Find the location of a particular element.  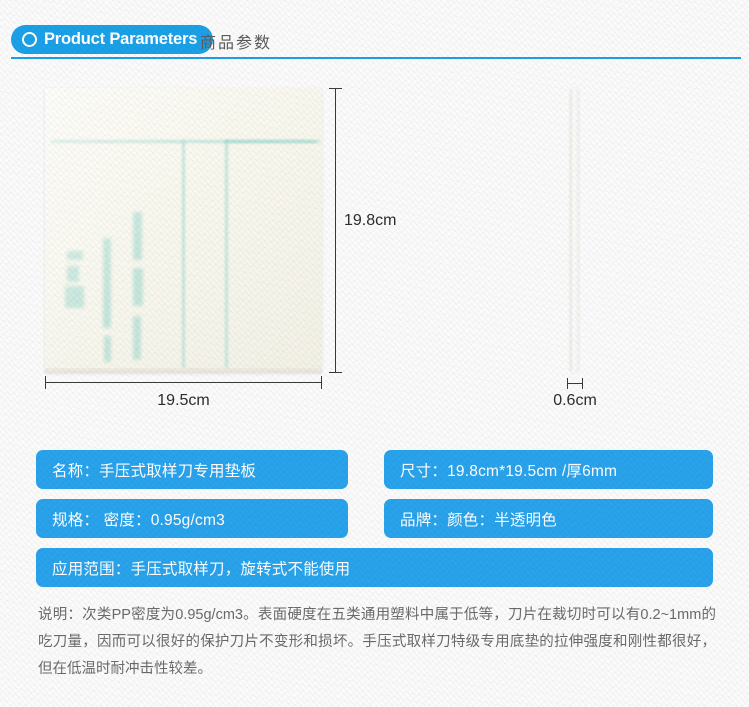

circle-ring-icon is located at coordinates (29, 39).